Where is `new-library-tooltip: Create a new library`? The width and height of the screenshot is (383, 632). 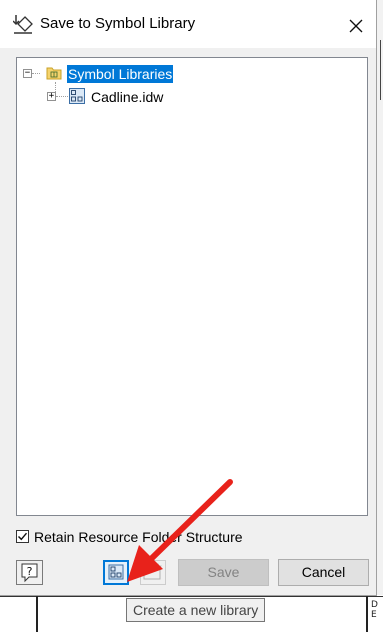
new-library-tooltip: Create a new library is located at coordinates (196, 610).